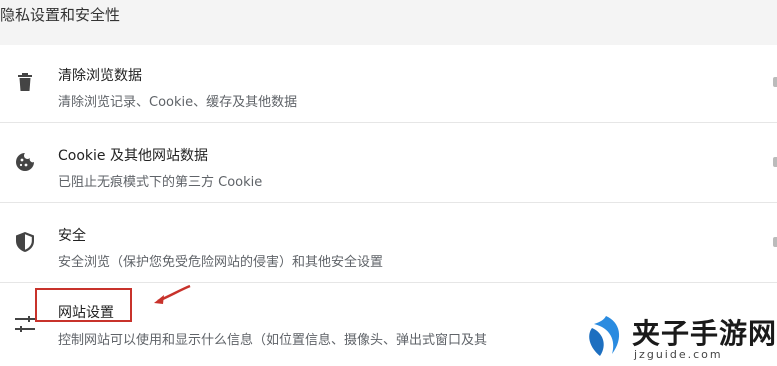 This screenshot has width=777, height=366. Describe the element at coordinates (678, 354) in the screenshot. I see `watermark-url: jzguide.com` at that location.